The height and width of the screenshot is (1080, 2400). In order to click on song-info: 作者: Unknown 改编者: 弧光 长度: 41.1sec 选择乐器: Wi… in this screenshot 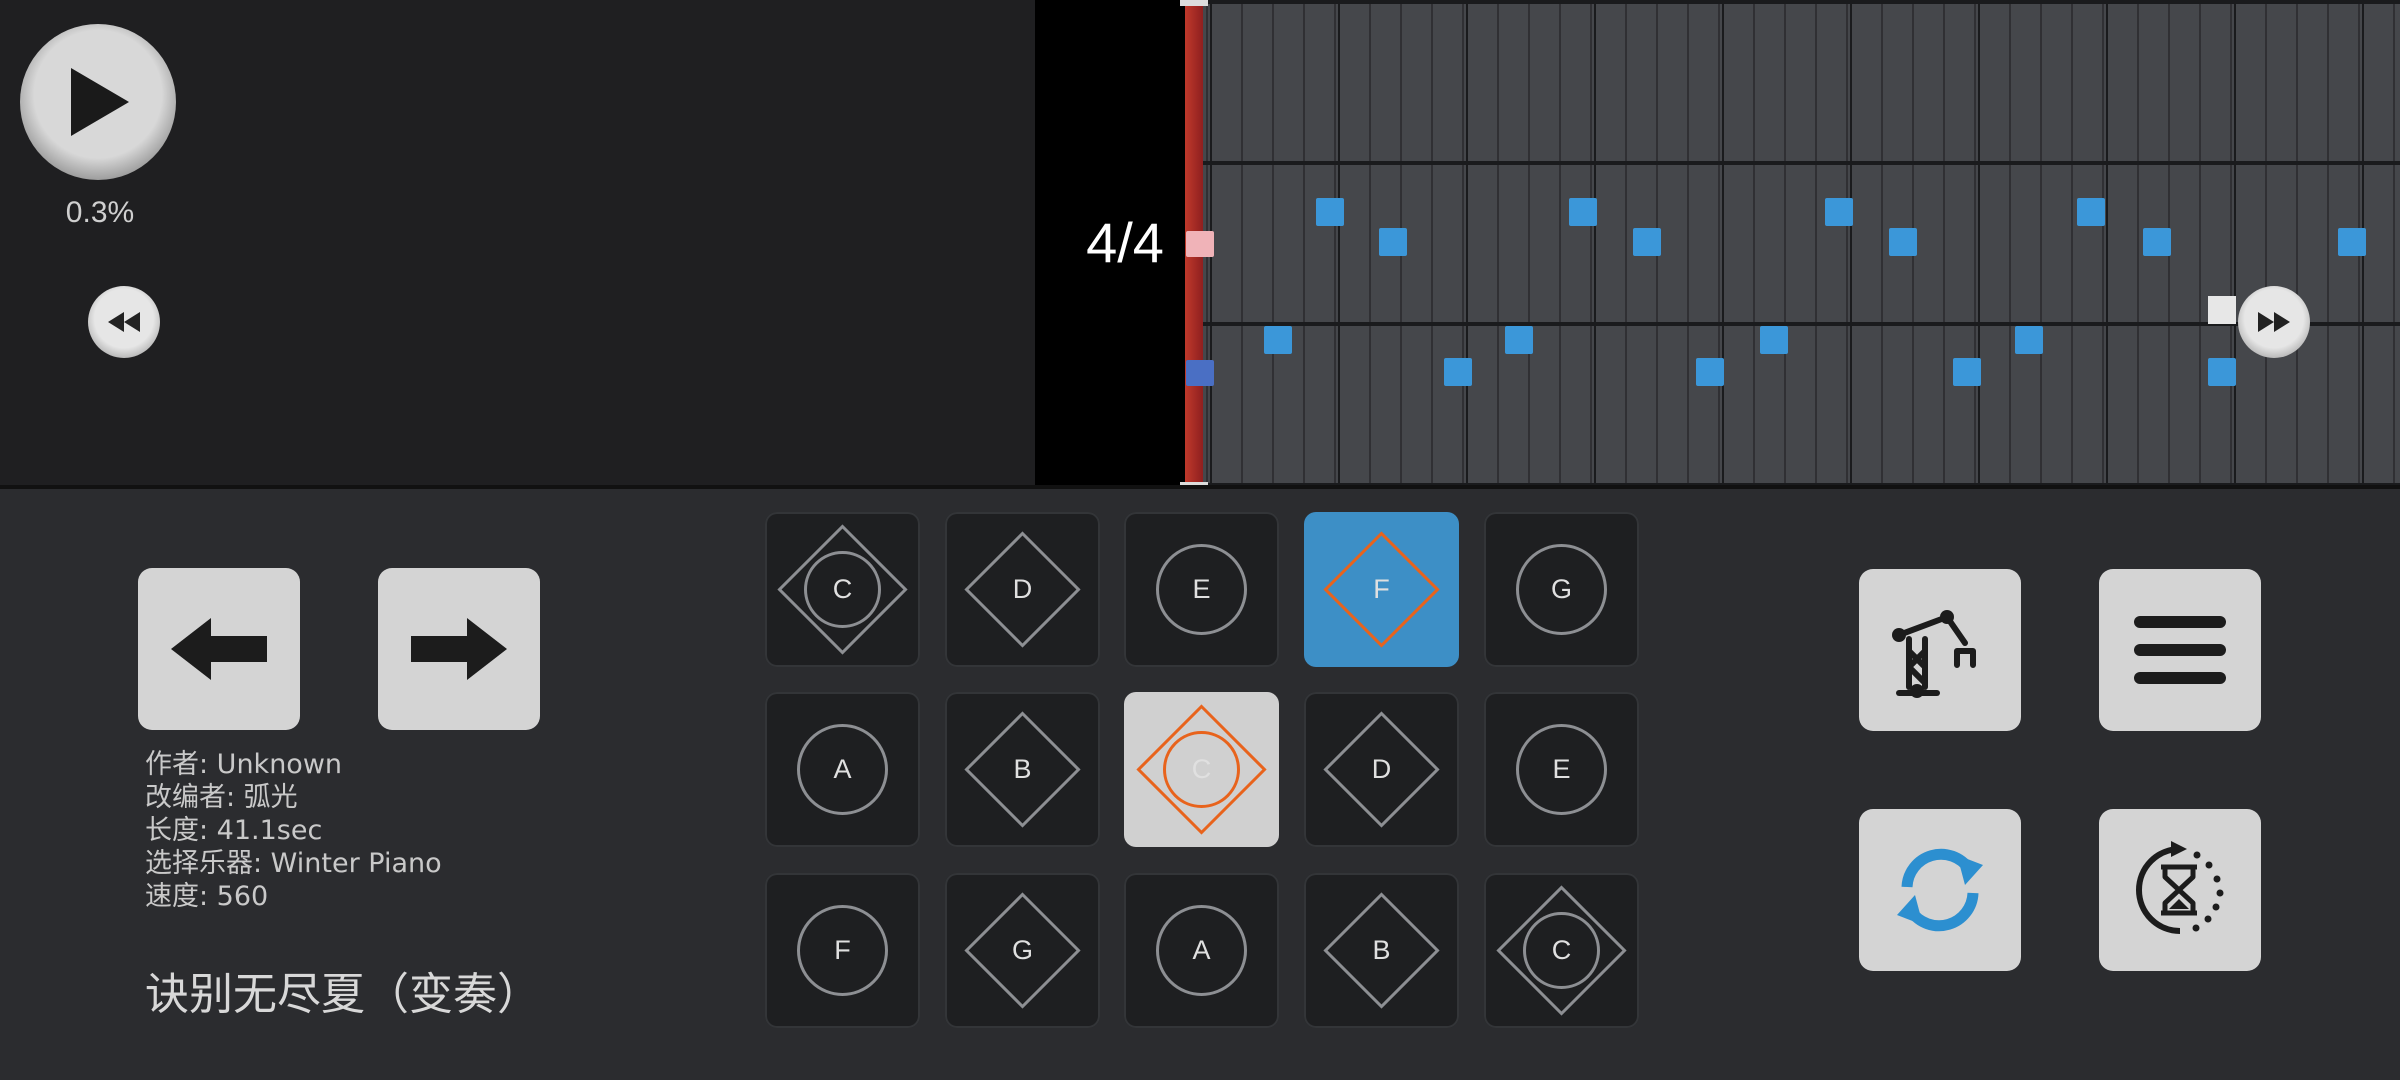, I will do `click(293, 830)`.